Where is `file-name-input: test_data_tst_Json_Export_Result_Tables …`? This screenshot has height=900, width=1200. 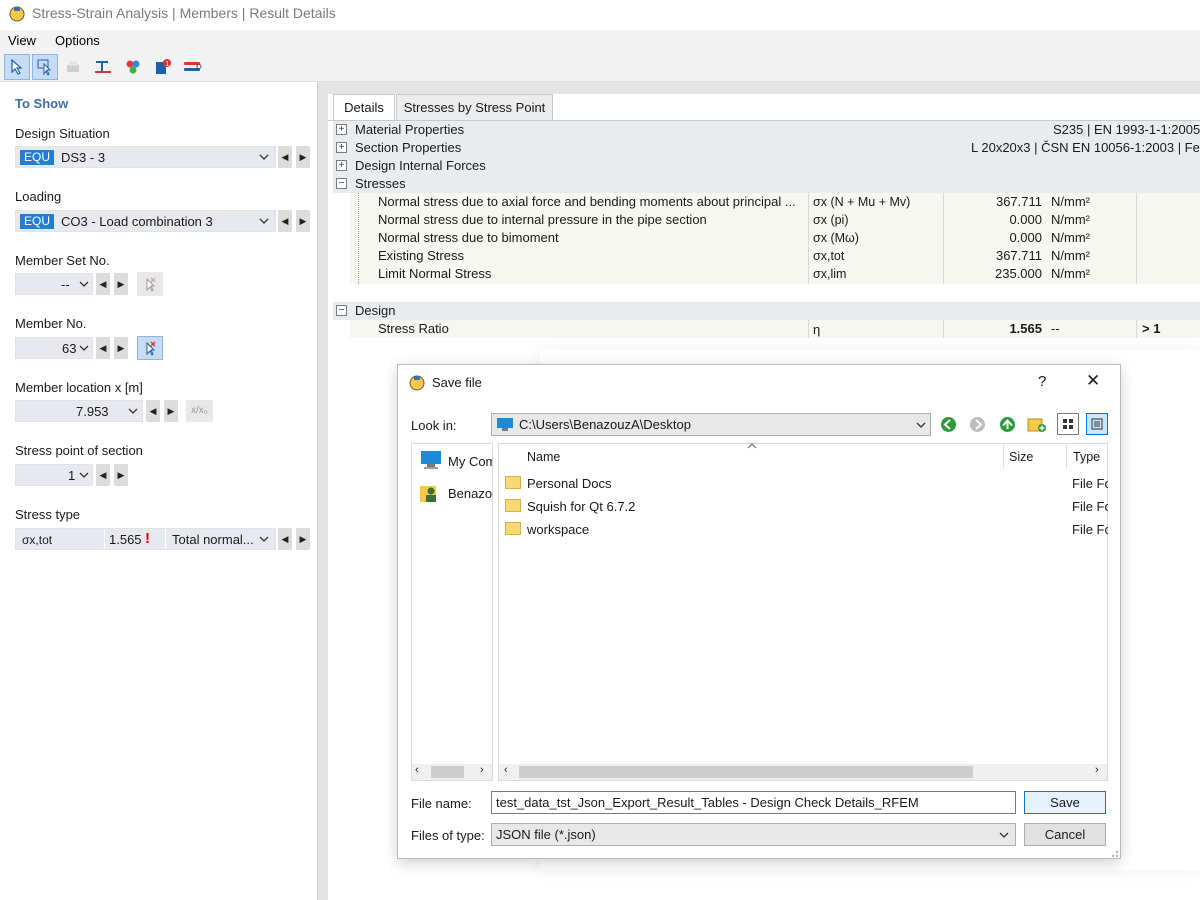
file-name-input: test_data_tst_Json_Export_Result_Tables … is located at coordinates (753, 802).